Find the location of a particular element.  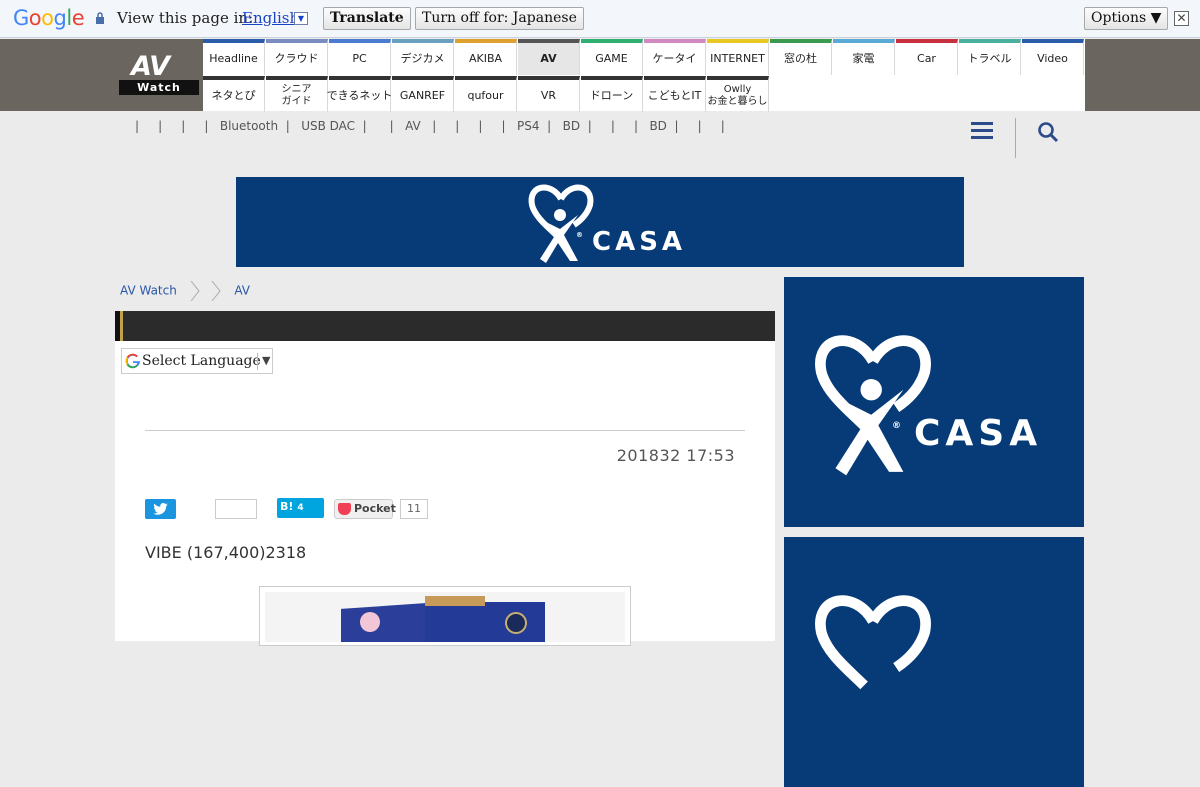

nav-item-2-9: Owlly お金と暮らし is located at coordinates (738, 94).